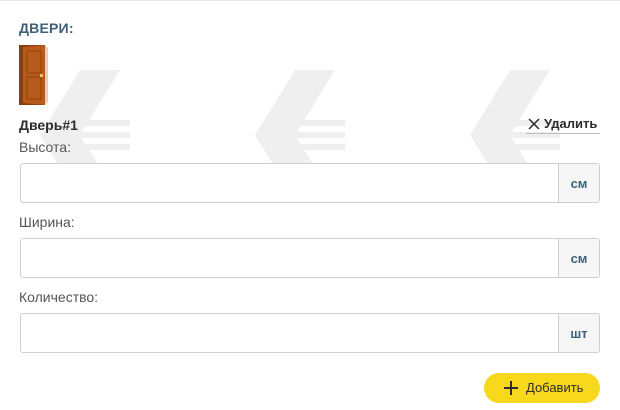 The width and height of the screenshot is (620, 410). I want to click on height-unit: см, so click(578, 183).